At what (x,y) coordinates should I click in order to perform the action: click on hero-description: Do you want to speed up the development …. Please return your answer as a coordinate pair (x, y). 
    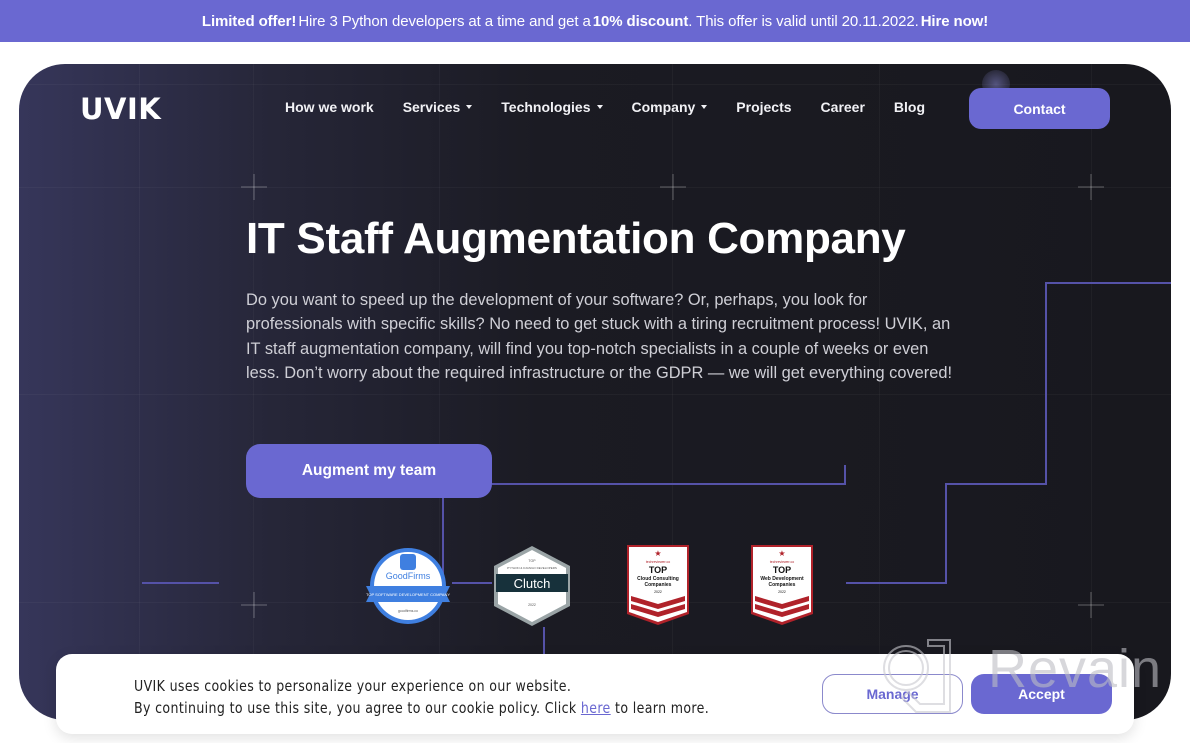
    Looking at the image, I should click on (599, 336).